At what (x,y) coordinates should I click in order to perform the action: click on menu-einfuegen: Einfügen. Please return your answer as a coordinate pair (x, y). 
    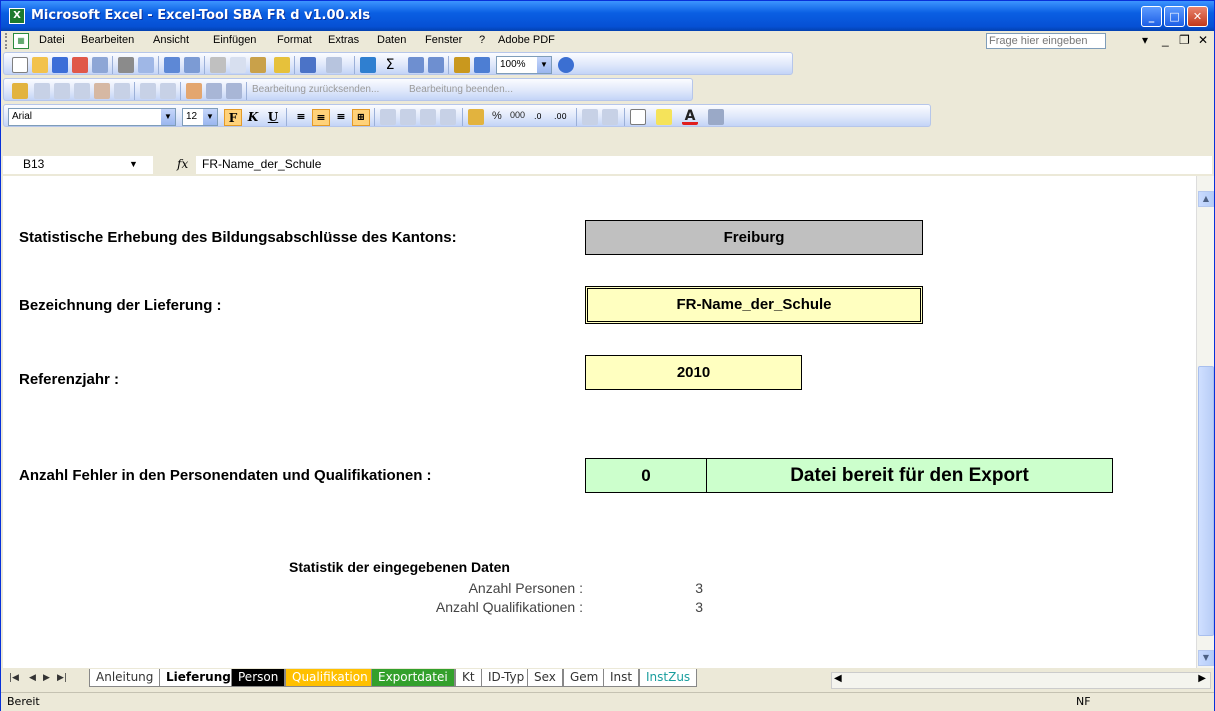
    Looking at the image, I should click on (234, 40).